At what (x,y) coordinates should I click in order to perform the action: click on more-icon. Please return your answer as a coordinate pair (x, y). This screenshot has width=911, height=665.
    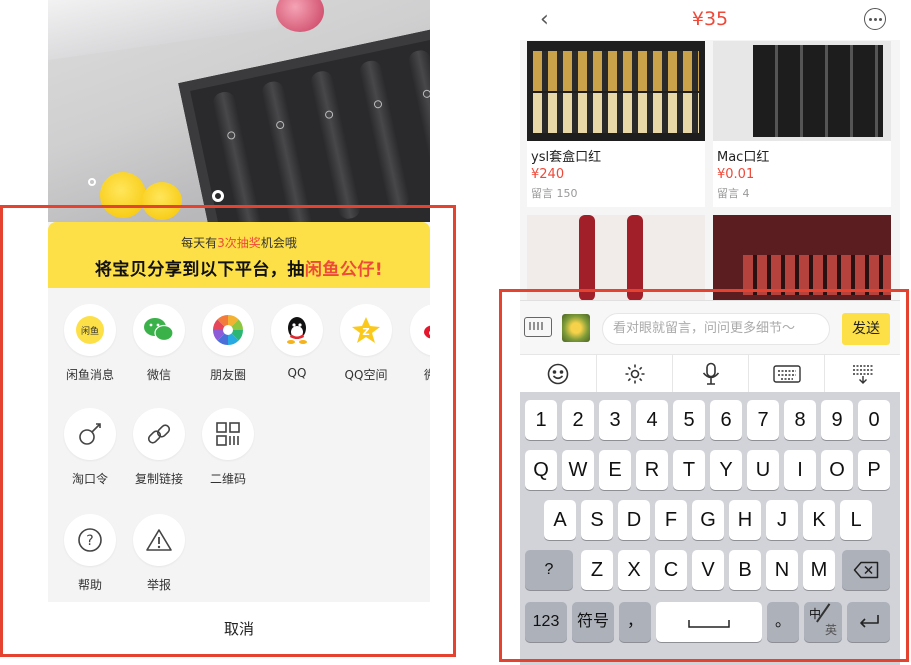
    Looking at the image, I should click on (875, 19).